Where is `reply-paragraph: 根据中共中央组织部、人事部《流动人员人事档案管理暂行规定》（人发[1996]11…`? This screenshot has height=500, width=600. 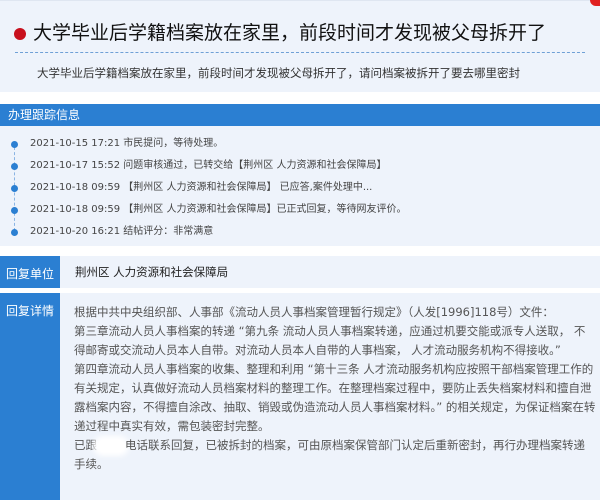 reply-paragraph: 根据中共中央组织部、人事部《流动人员人事档案管理暂行规定》（人发[1996]11… is located at coordinates (314, 312).